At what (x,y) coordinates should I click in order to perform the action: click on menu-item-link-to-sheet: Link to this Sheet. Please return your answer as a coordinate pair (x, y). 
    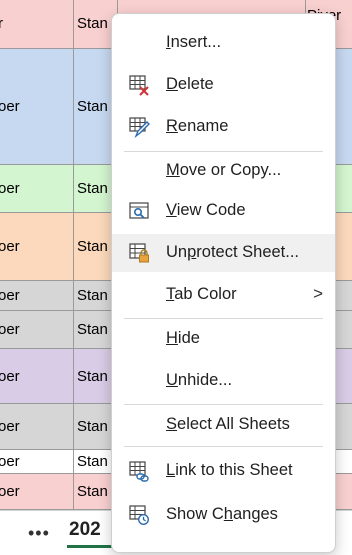
    Looking at the image, I should click on (223, 471).